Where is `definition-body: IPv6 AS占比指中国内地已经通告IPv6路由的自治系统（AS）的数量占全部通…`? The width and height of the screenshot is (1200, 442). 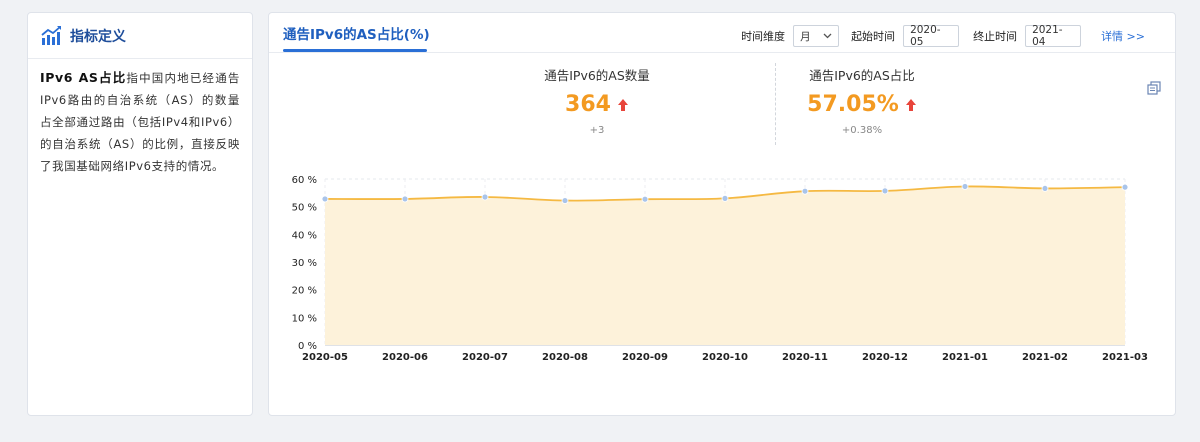
definition-body: IPv6 AS占比指中国内地已经通告IPv6路由的自治系统（AS）的数量占全部通… is located at coordinates (140, 118).